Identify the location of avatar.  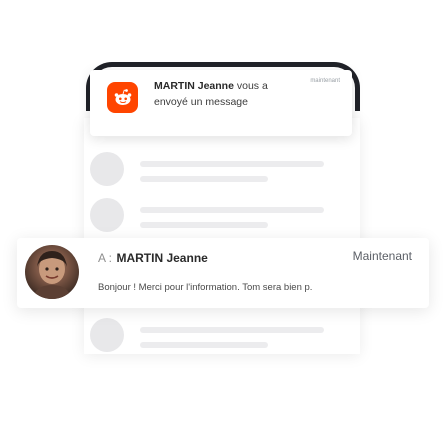
(52, 272).